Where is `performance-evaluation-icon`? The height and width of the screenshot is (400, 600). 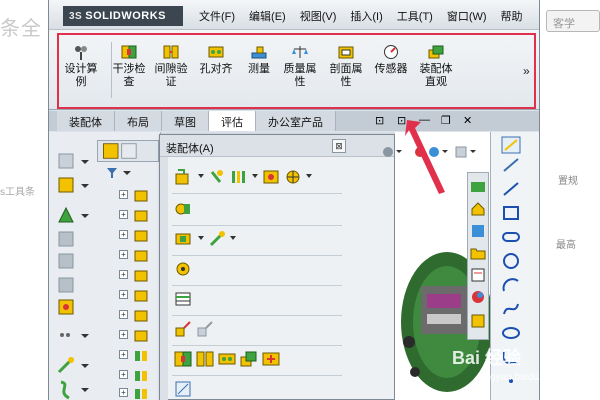
performance-evaluation-icon is located at coordinates (271, 359).